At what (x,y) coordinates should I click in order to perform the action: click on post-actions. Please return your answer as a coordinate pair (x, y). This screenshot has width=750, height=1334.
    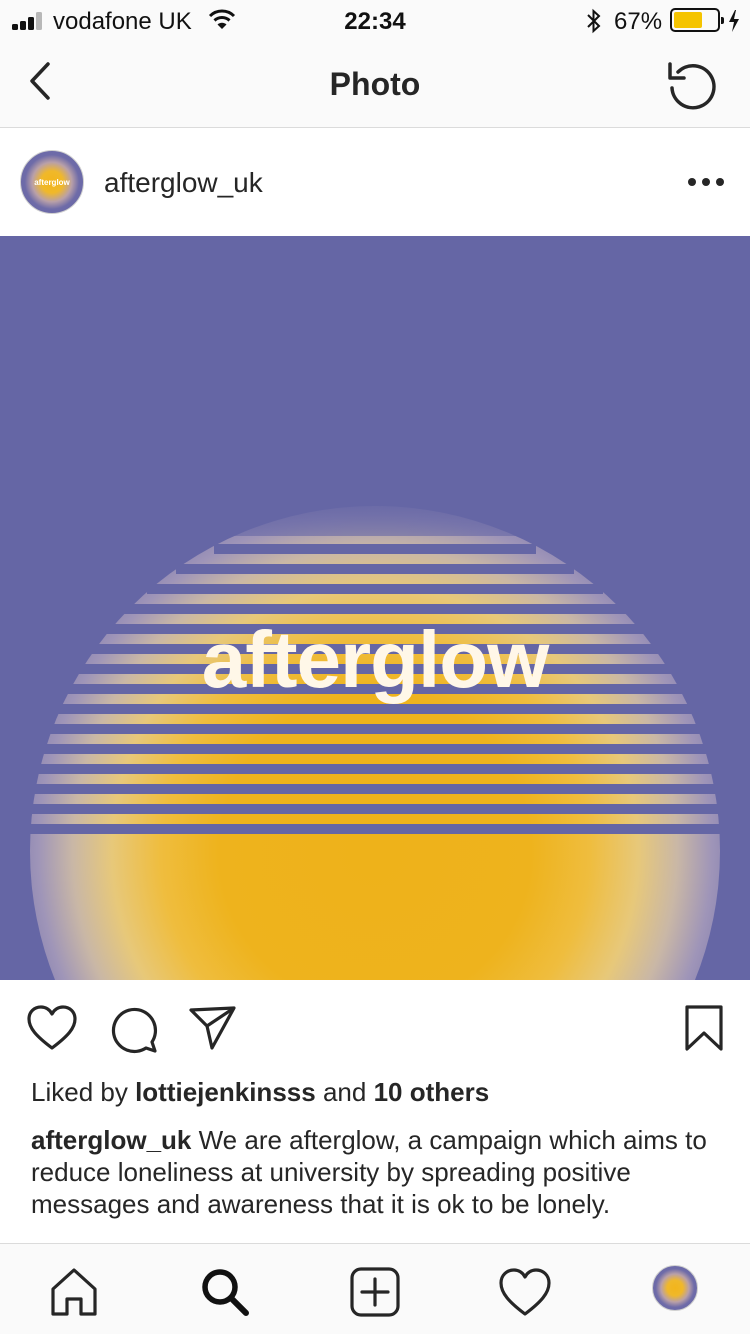
    Looking at the image, I should click on (375, 1025).